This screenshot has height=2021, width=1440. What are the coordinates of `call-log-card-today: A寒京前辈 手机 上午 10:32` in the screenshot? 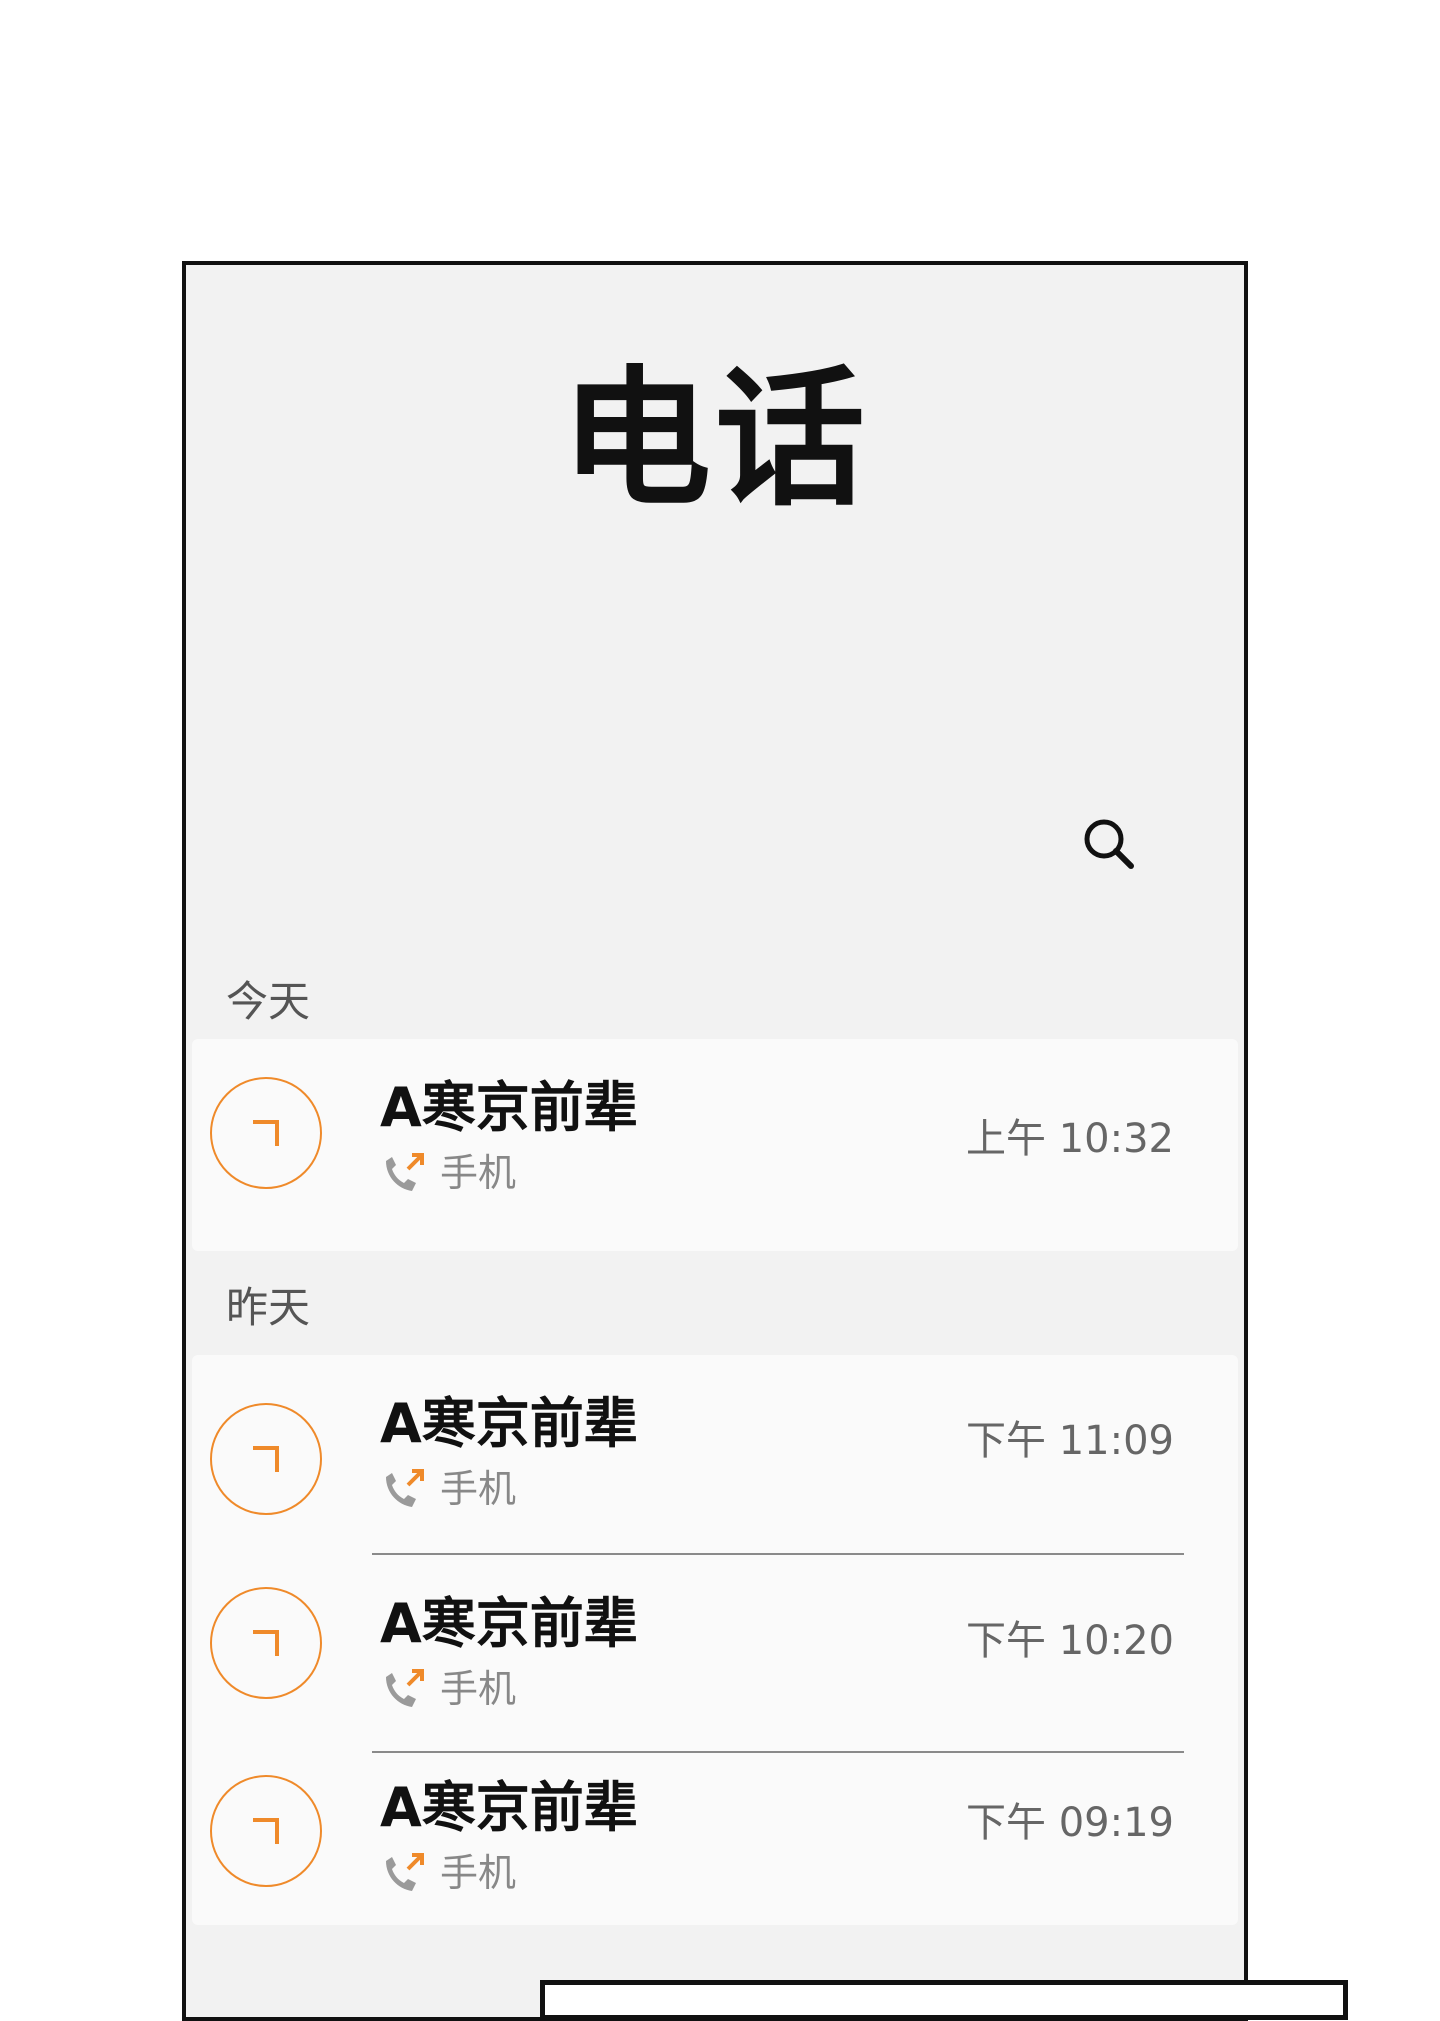 It's located at (715, 1145).